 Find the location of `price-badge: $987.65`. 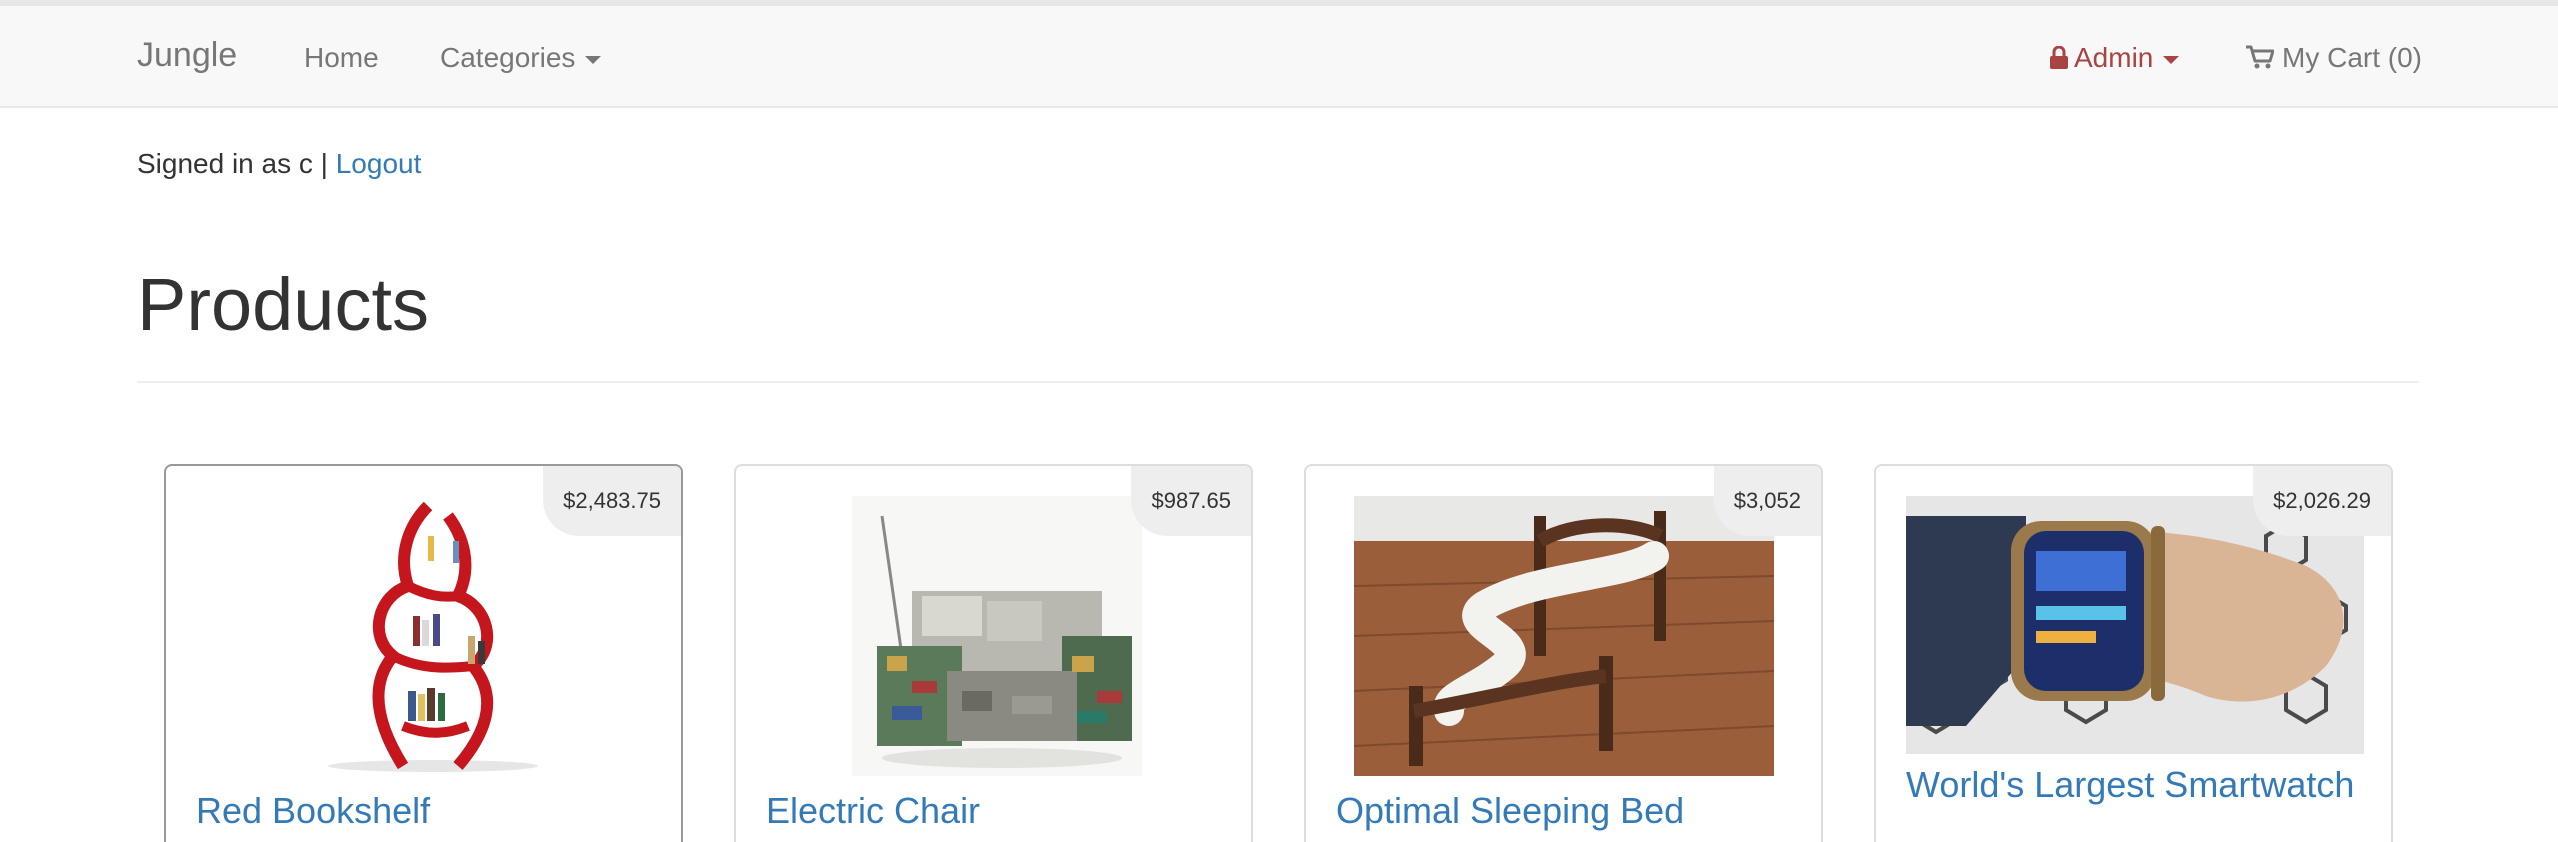

price-badge: $987.65 is located at coordinates (1191, 501).